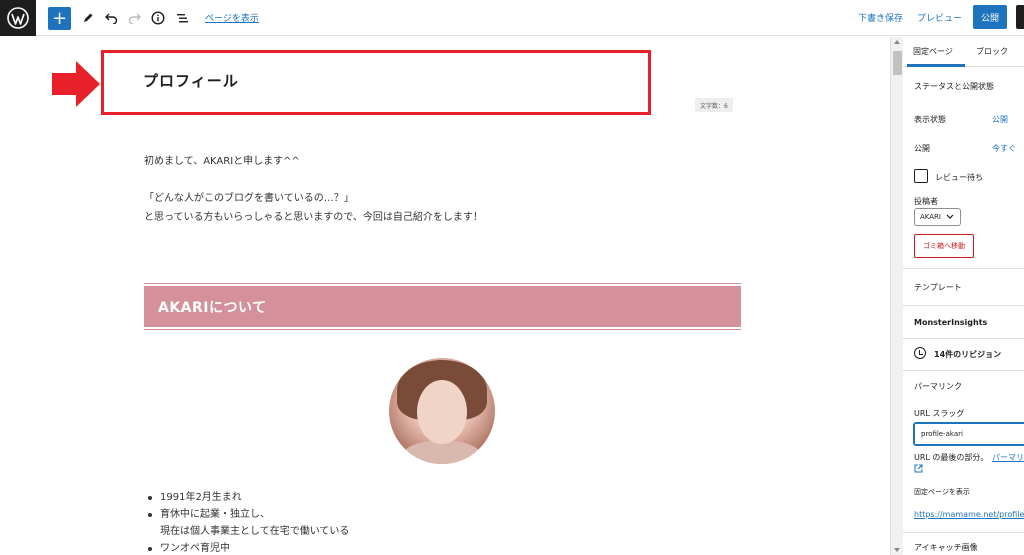 Image resolution: width=1024 pixels, height=555 pixels. Describe the element at coordinates (1008, 457) in the screenshot. I see `permalink-help-link: パーマリ` at that location.